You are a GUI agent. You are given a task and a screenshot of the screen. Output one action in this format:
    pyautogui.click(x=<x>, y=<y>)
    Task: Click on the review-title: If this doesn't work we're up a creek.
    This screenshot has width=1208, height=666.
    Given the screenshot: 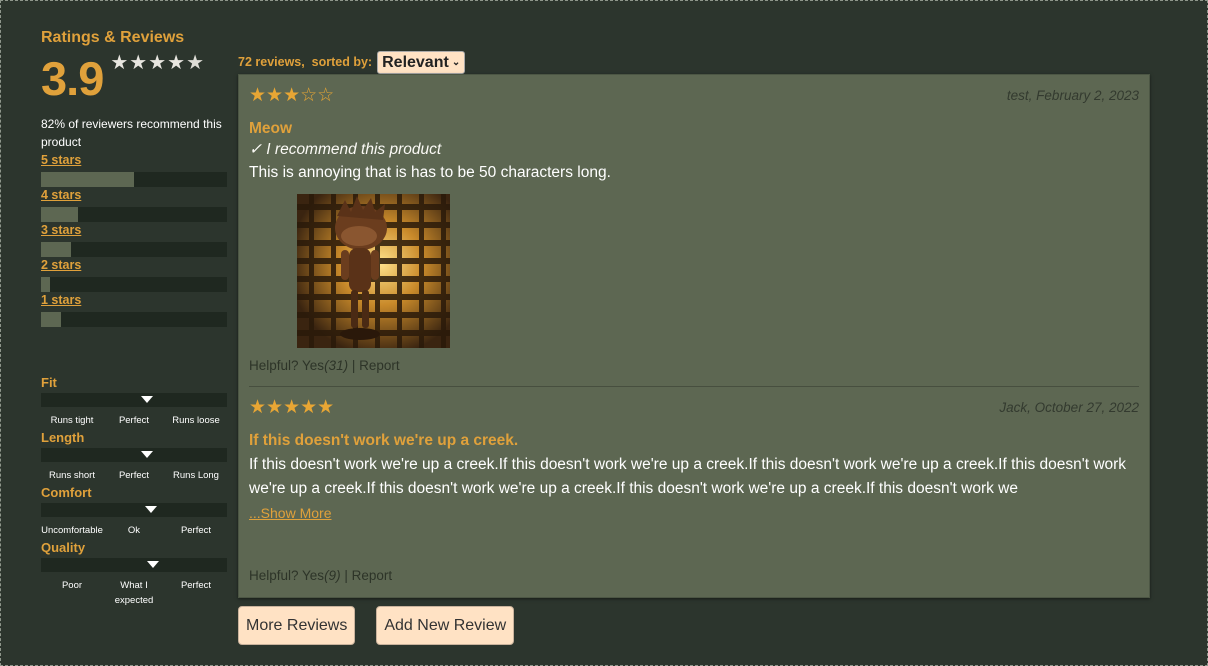 What is the action you would take?
    pyautogui.click(x=384, y=440)
    